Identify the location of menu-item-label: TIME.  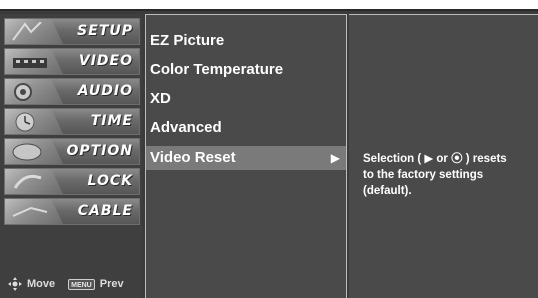
(111, 121).